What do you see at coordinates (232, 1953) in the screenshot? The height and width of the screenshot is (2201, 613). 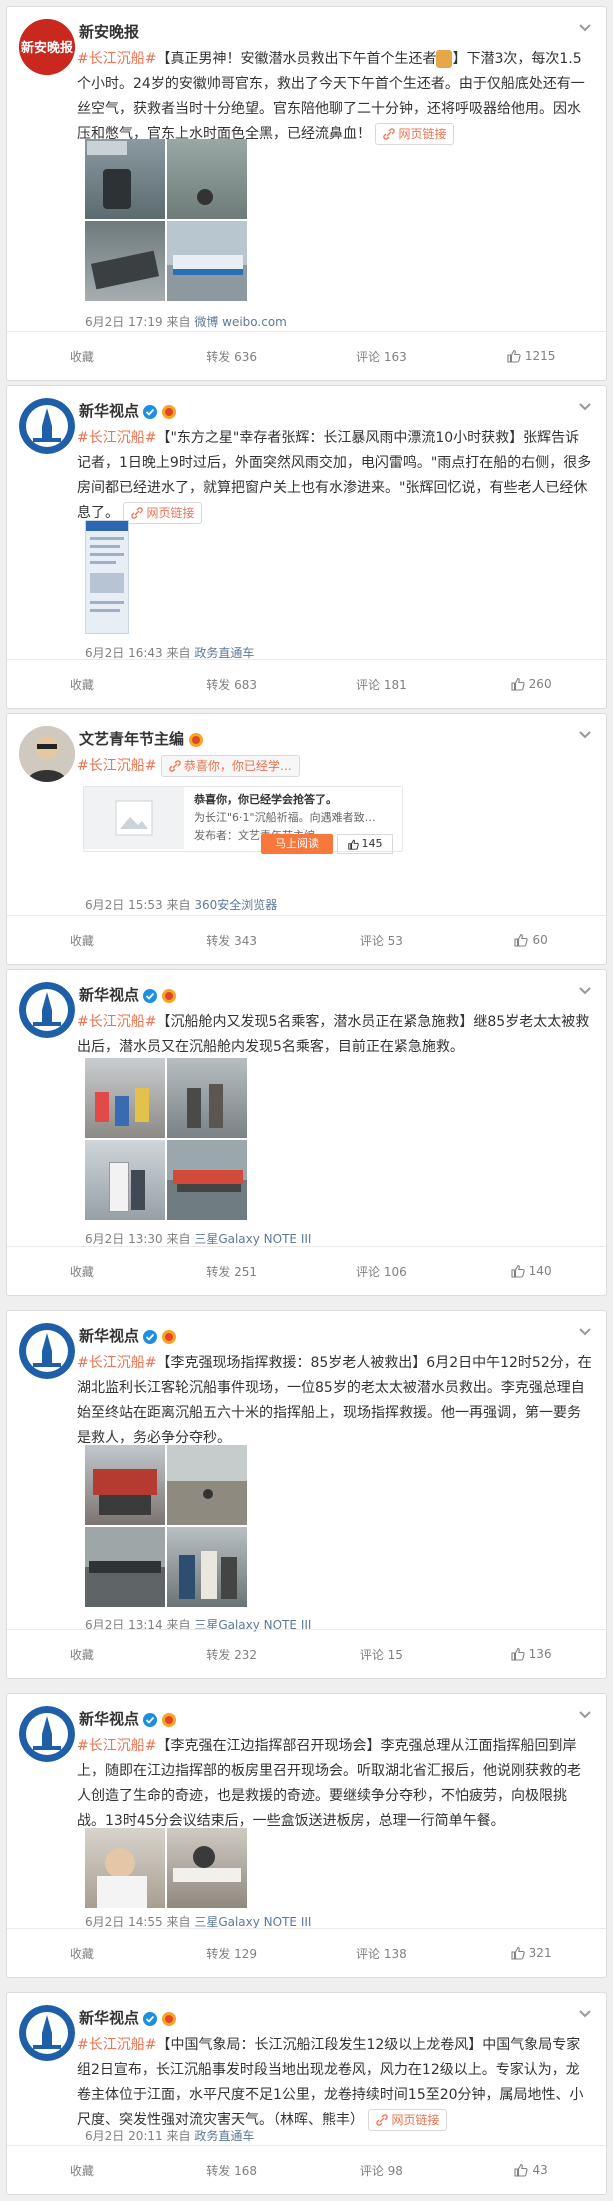 I see `repost-button: 转发 129` at bounding box center [232, 1953].